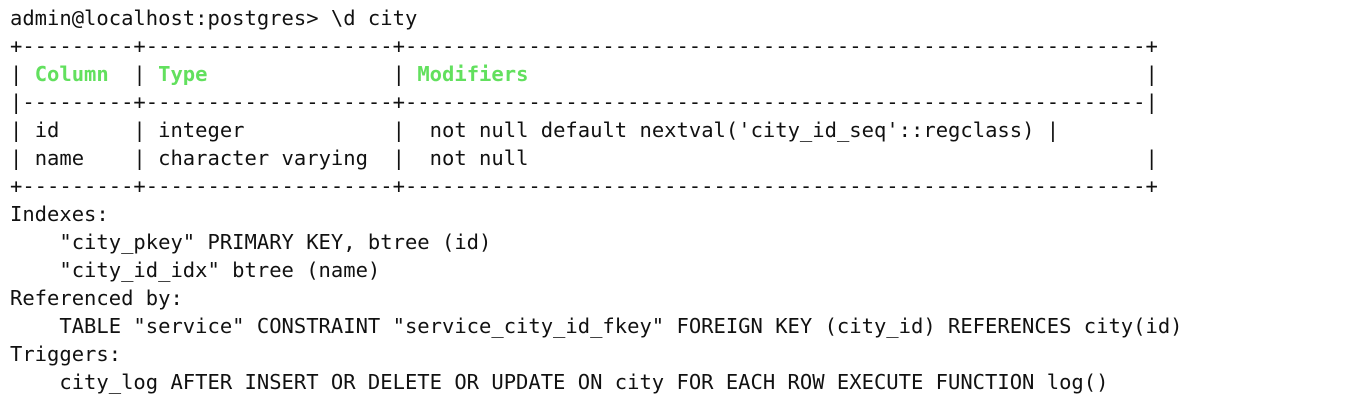  Describe the element at coordinates (679, 242) in the screenshot. I see `index-entry: "city_pkey" PRIMARY KEY, btree (id)` at that location.